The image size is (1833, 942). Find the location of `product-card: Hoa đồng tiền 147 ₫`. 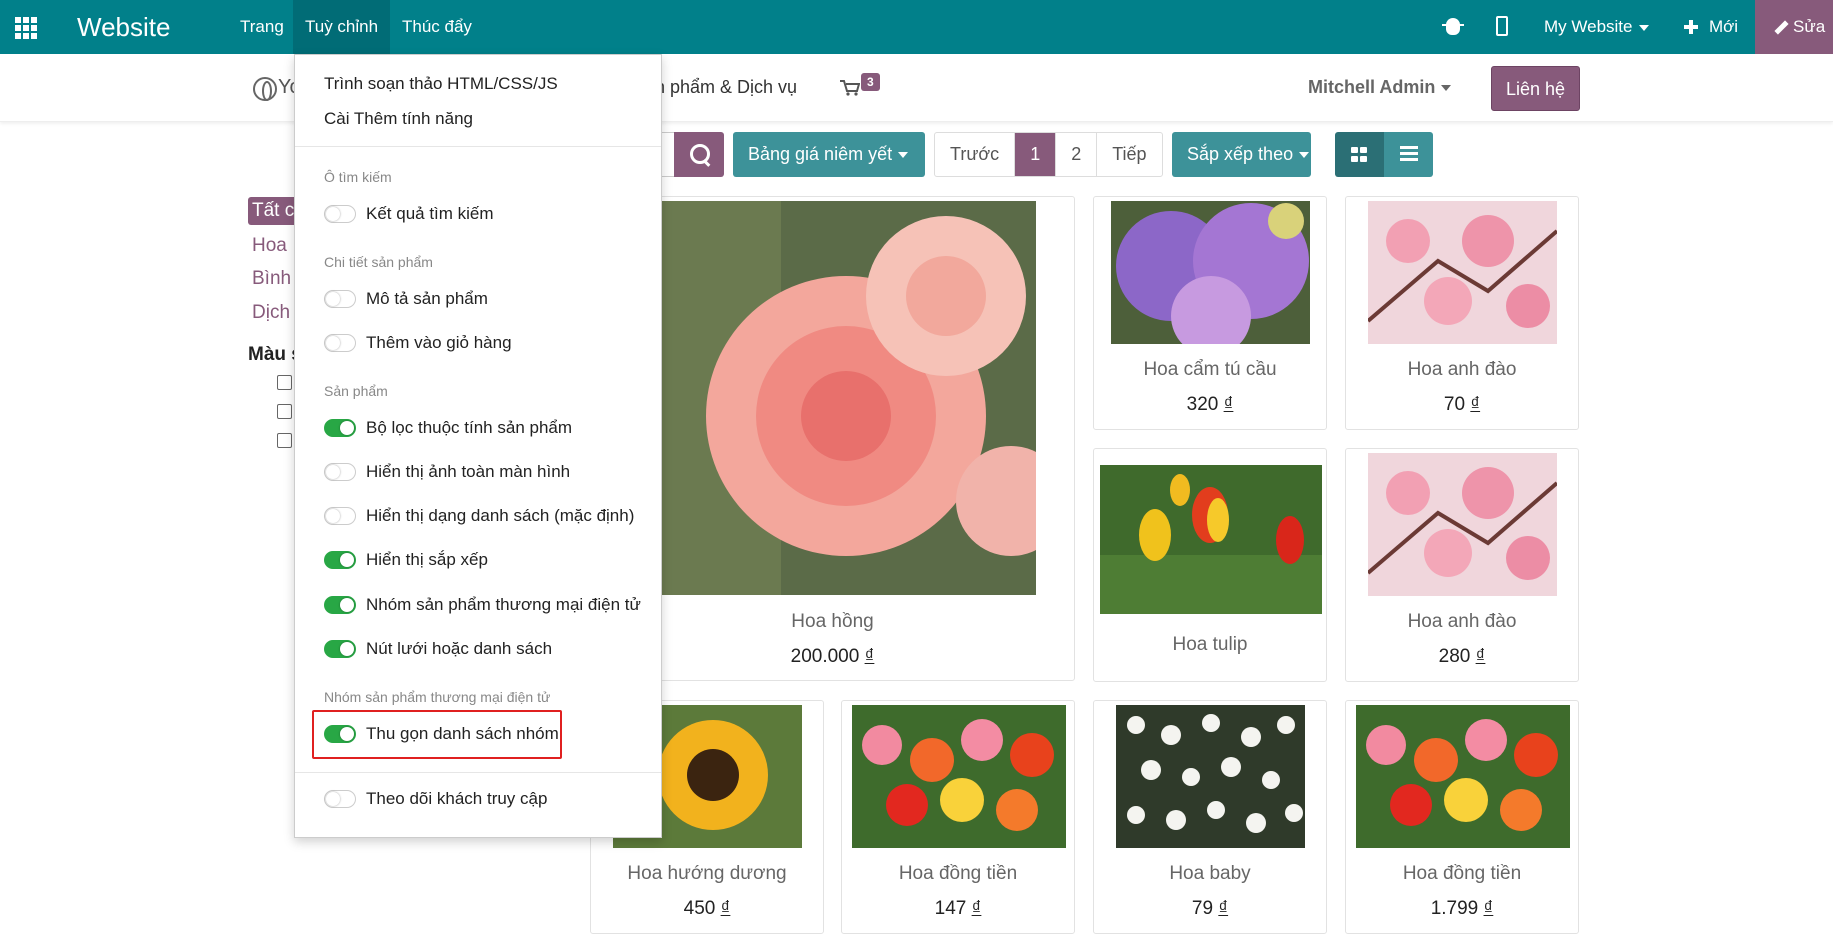

product-card: Hoa đồng tiền 147 ₫ is located at coordinates (958, 817).